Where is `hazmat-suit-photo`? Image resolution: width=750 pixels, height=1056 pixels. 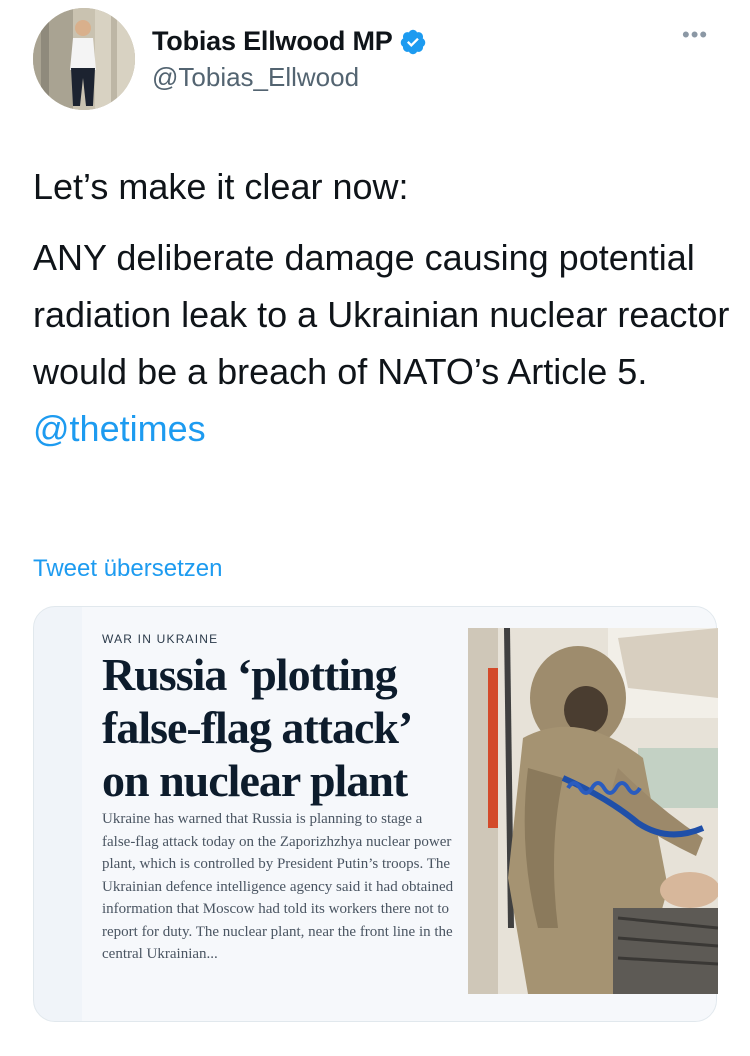 hazmat-suit-photo is located at coordinates (593, 811).